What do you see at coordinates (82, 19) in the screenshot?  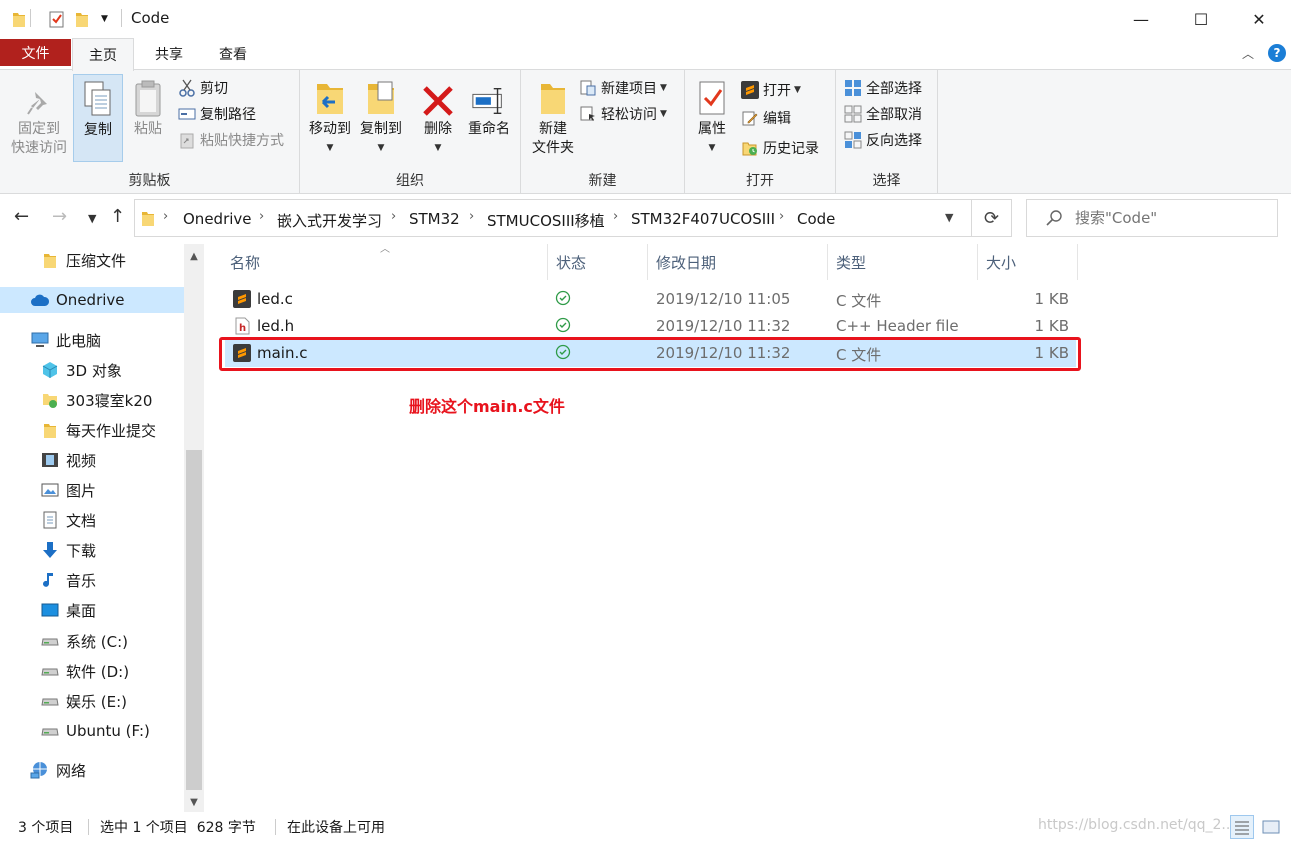 I see `new-folder-quick-icon` at bounding box center [82, 19].